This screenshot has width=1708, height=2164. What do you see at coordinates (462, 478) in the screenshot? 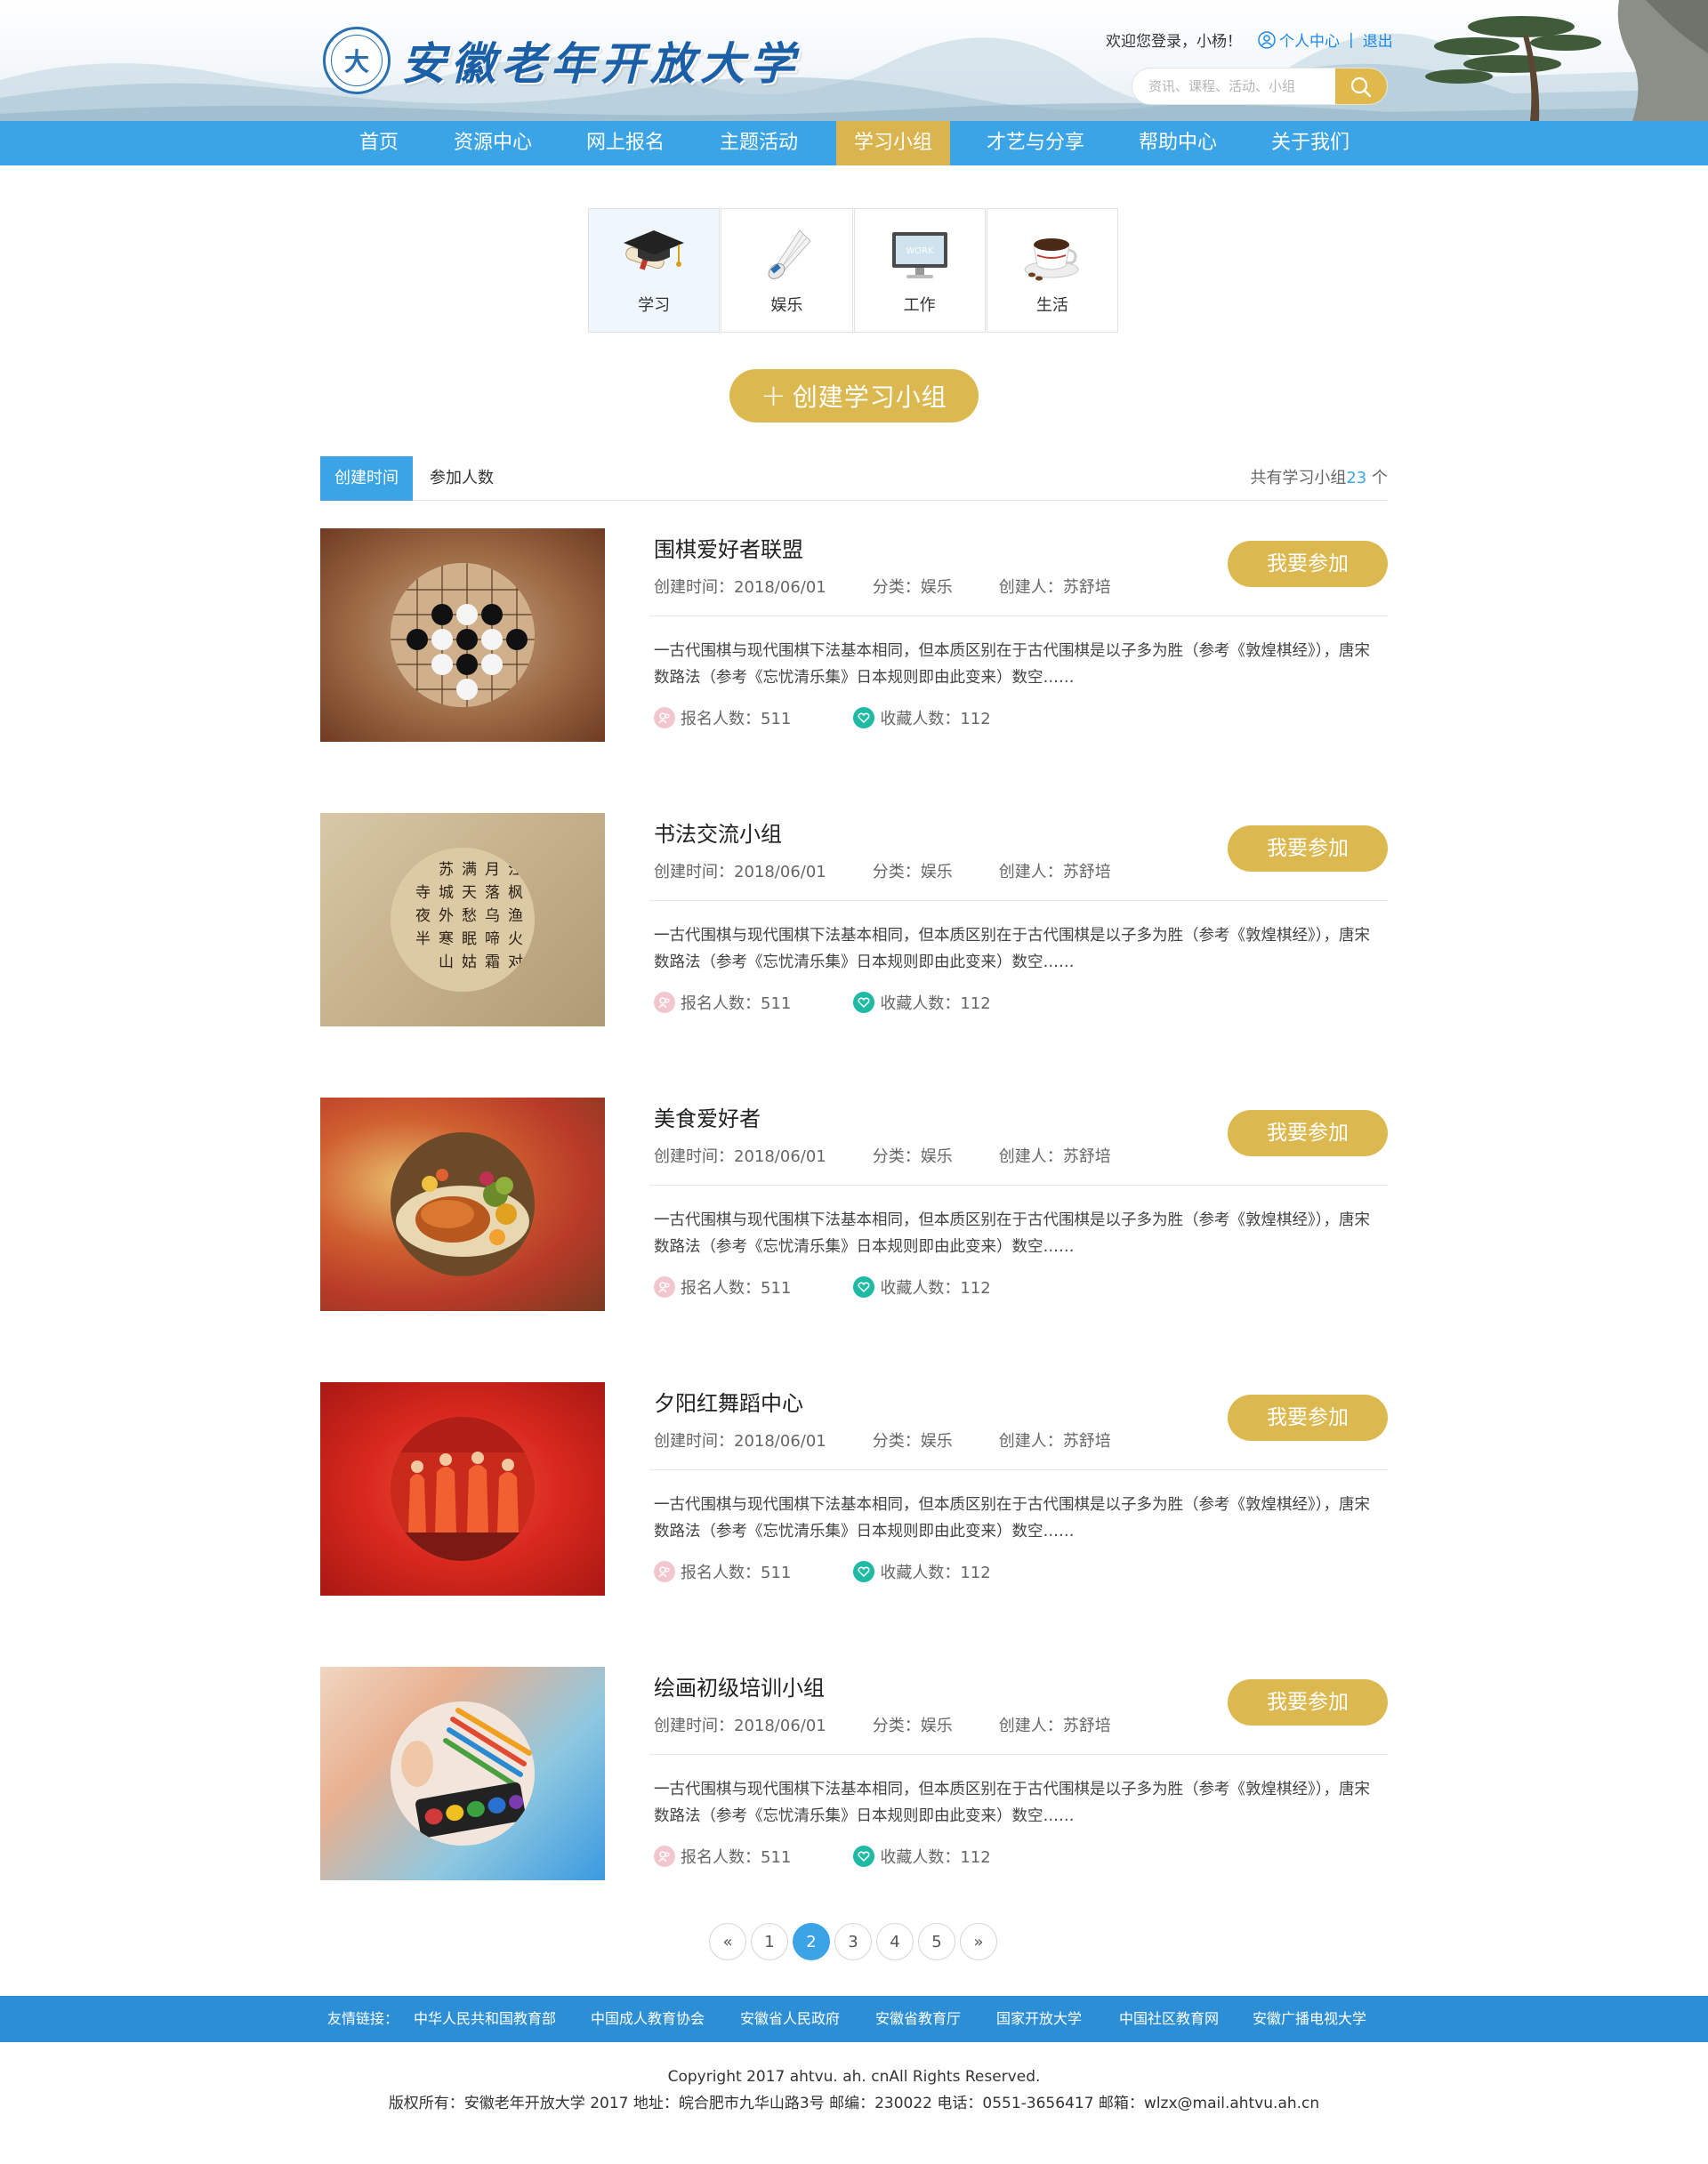
I see `sort-tab-participants: 参加人数` at bounding box center [462, 478].